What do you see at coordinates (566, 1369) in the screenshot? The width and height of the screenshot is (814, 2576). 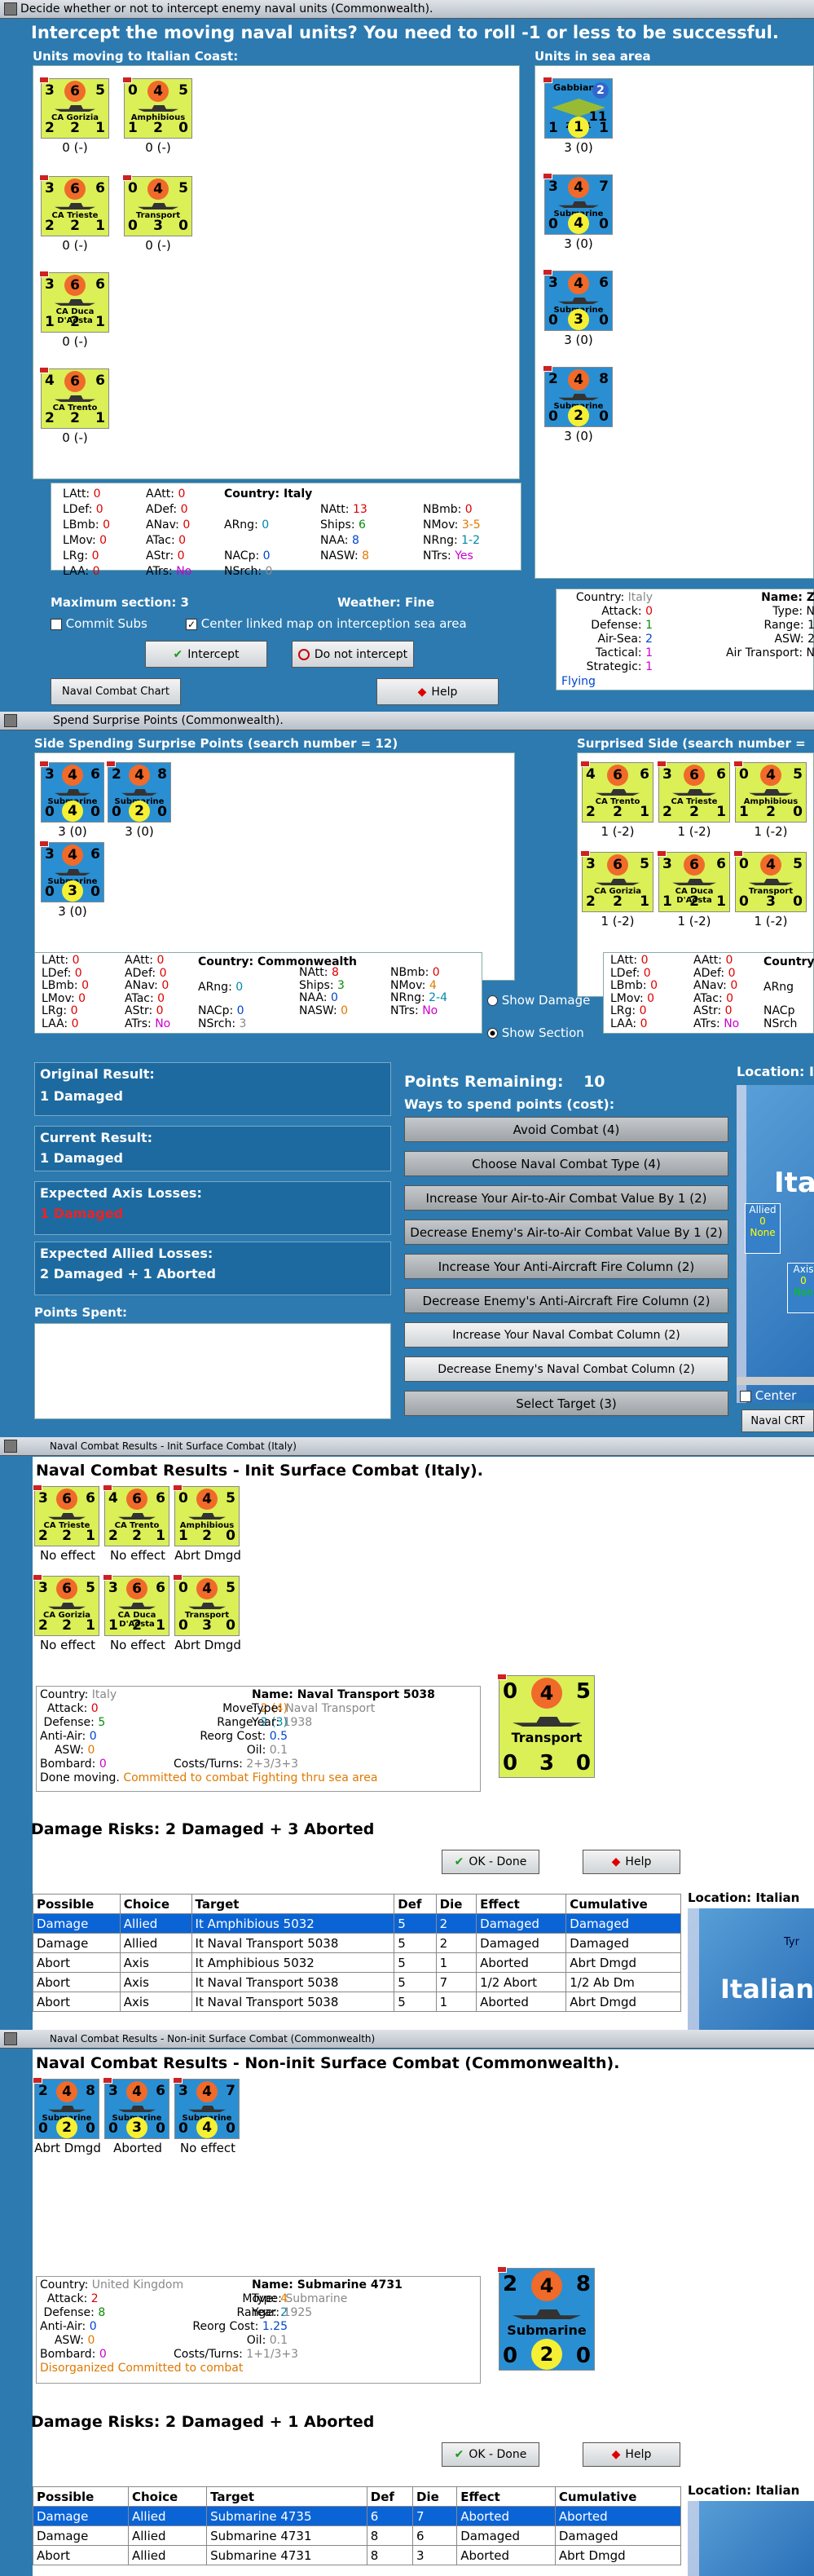 I see `spend-option-button: Decrease Enemy's Naval Combat Column (2)` at bounding box center [566, 1369].